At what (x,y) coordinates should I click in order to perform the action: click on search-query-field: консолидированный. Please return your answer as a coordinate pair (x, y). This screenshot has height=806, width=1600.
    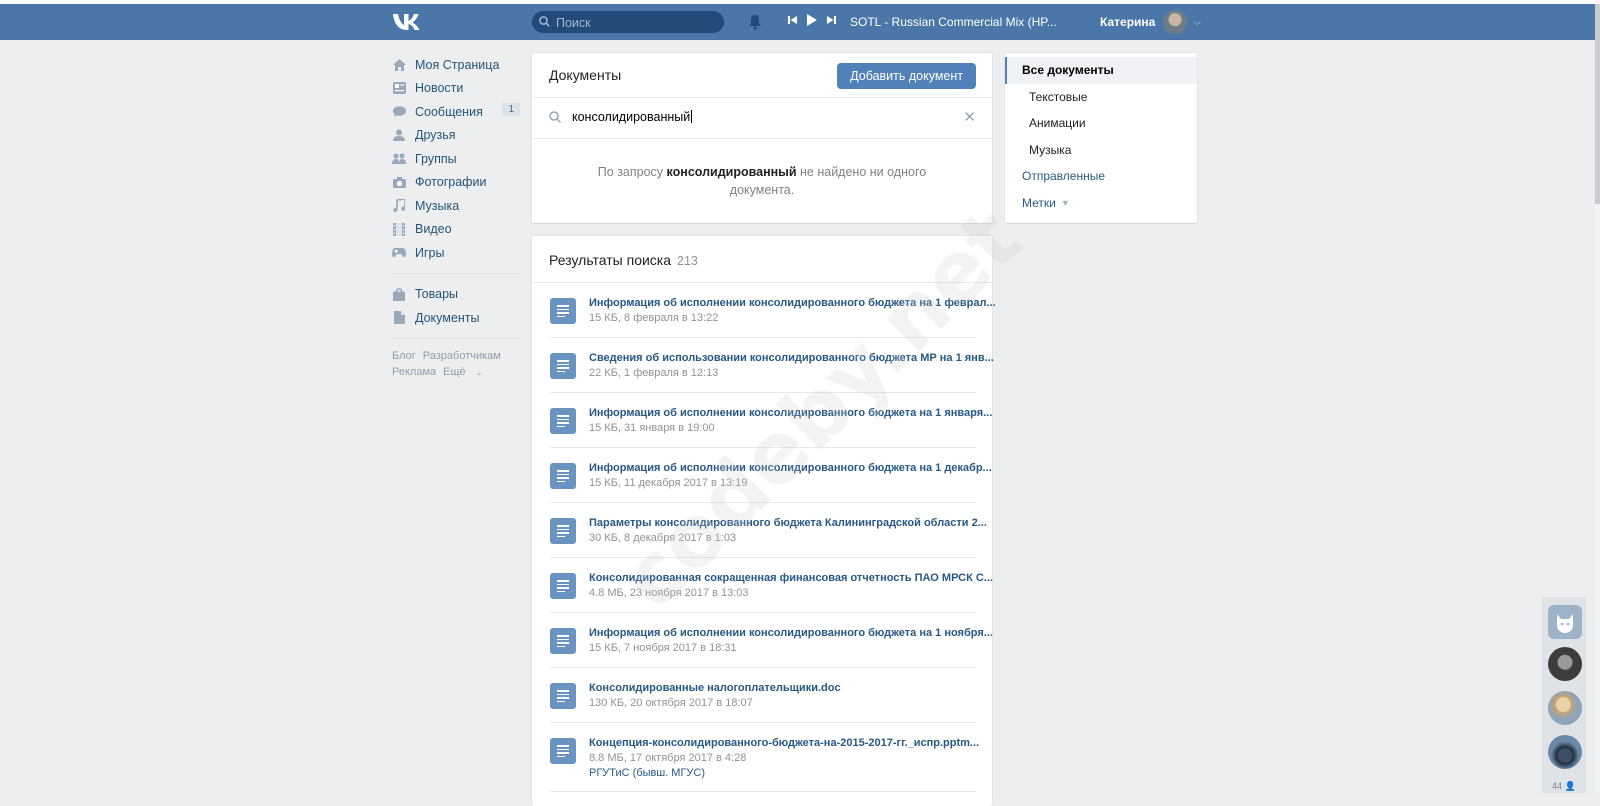
    Looking at the image, I should click on (632, 117).